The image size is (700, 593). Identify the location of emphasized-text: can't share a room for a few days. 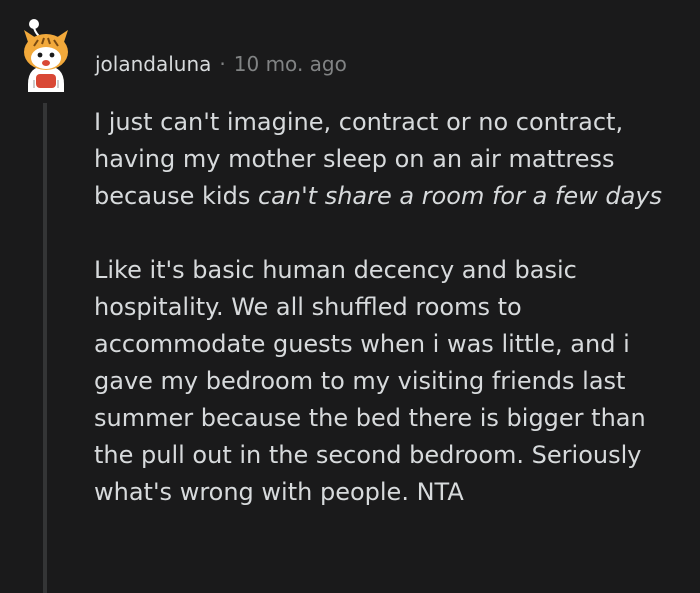
(460, 196).